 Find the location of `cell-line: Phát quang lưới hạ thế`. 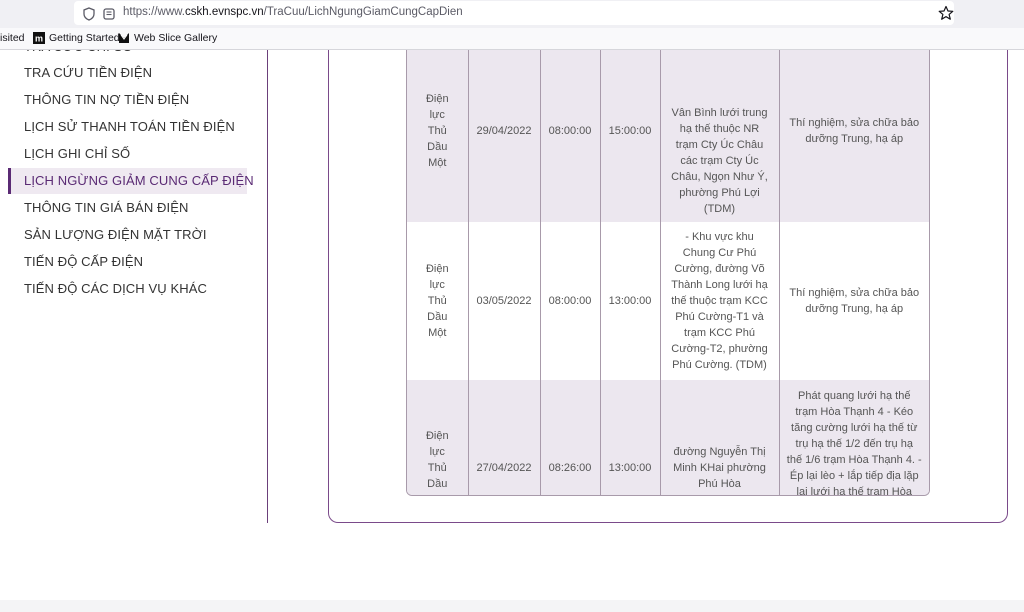

cell-line: Phát quang lưới hạ thế is located at coordinates (854, 395).